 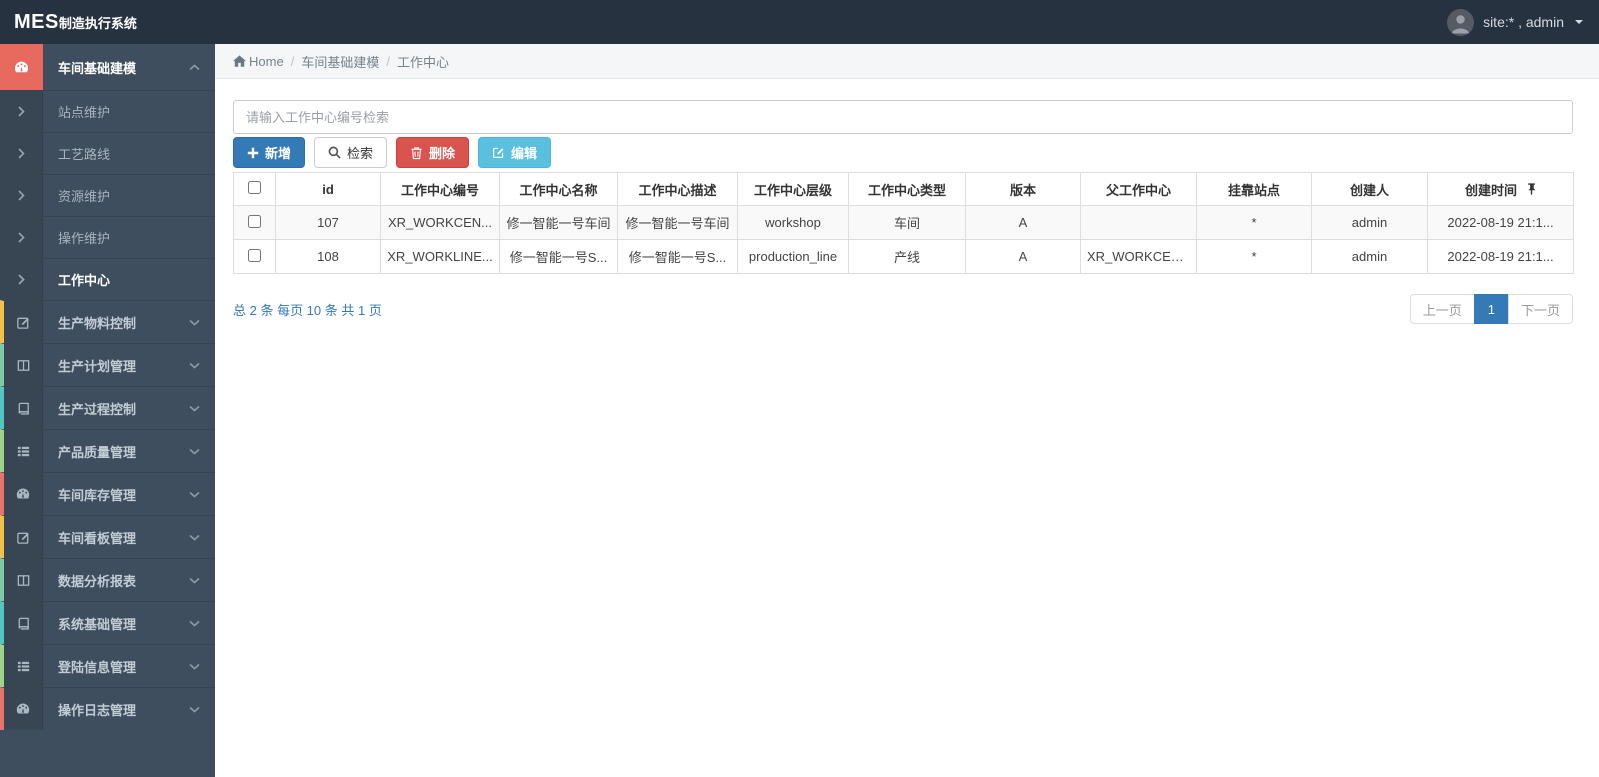 I want to click on toolbar: 新增 检索 删除 编辑, so click(x=903, y=152).